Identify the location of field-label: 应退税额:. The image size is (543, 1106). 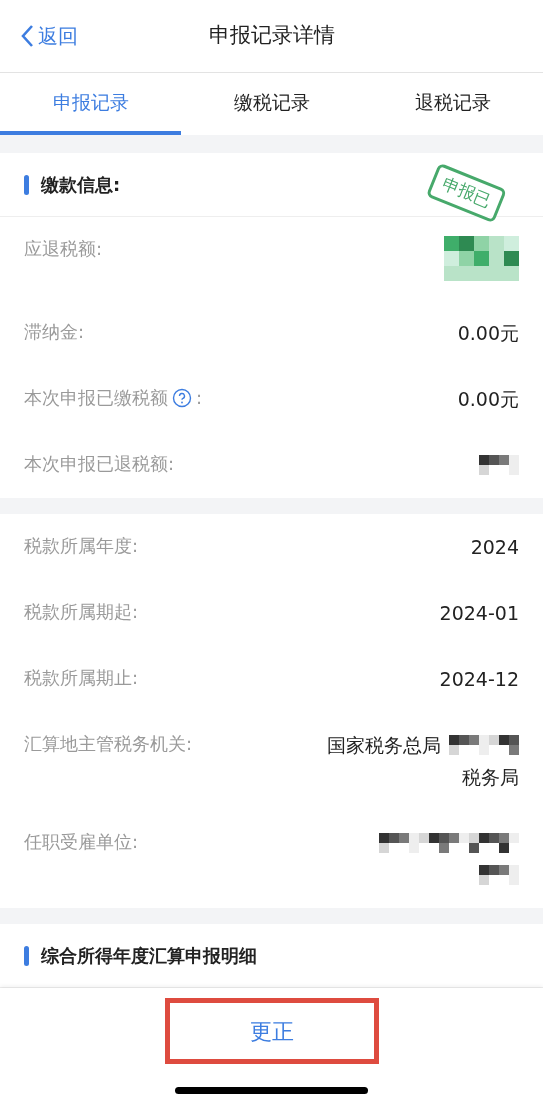
(63, 249).